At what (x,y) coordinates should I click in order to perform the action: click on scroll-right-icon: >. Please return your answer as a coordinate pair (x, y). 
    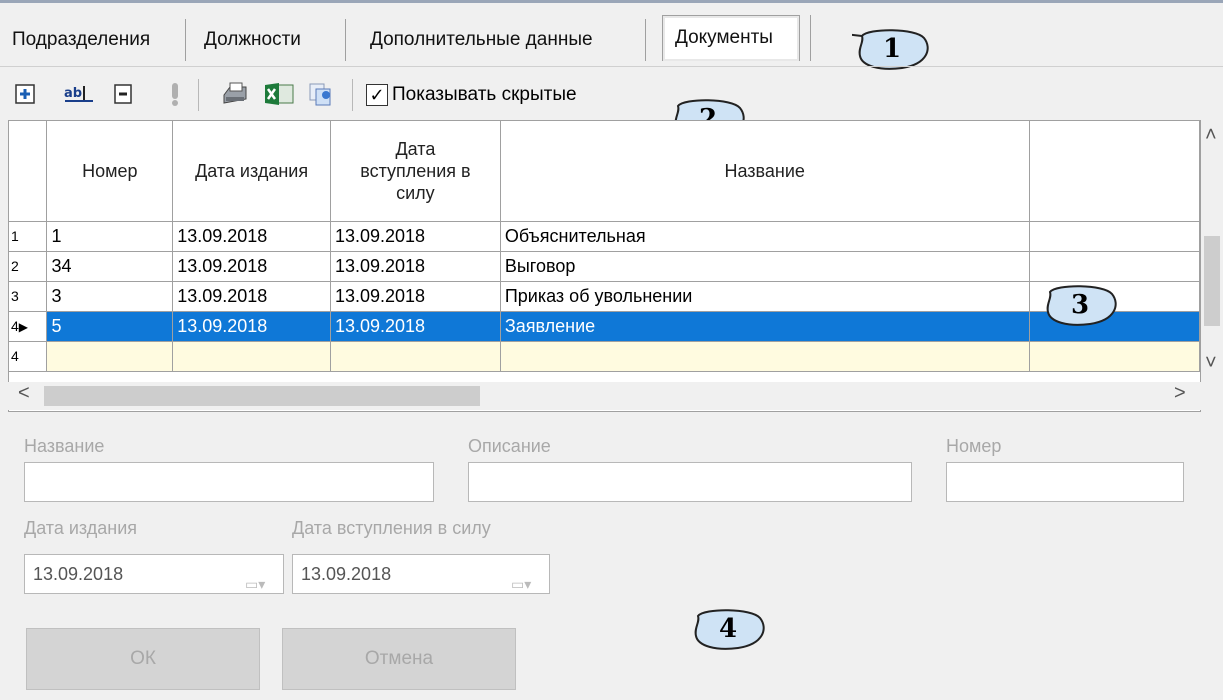
    Looking at the image, I should click on (1180, 393).